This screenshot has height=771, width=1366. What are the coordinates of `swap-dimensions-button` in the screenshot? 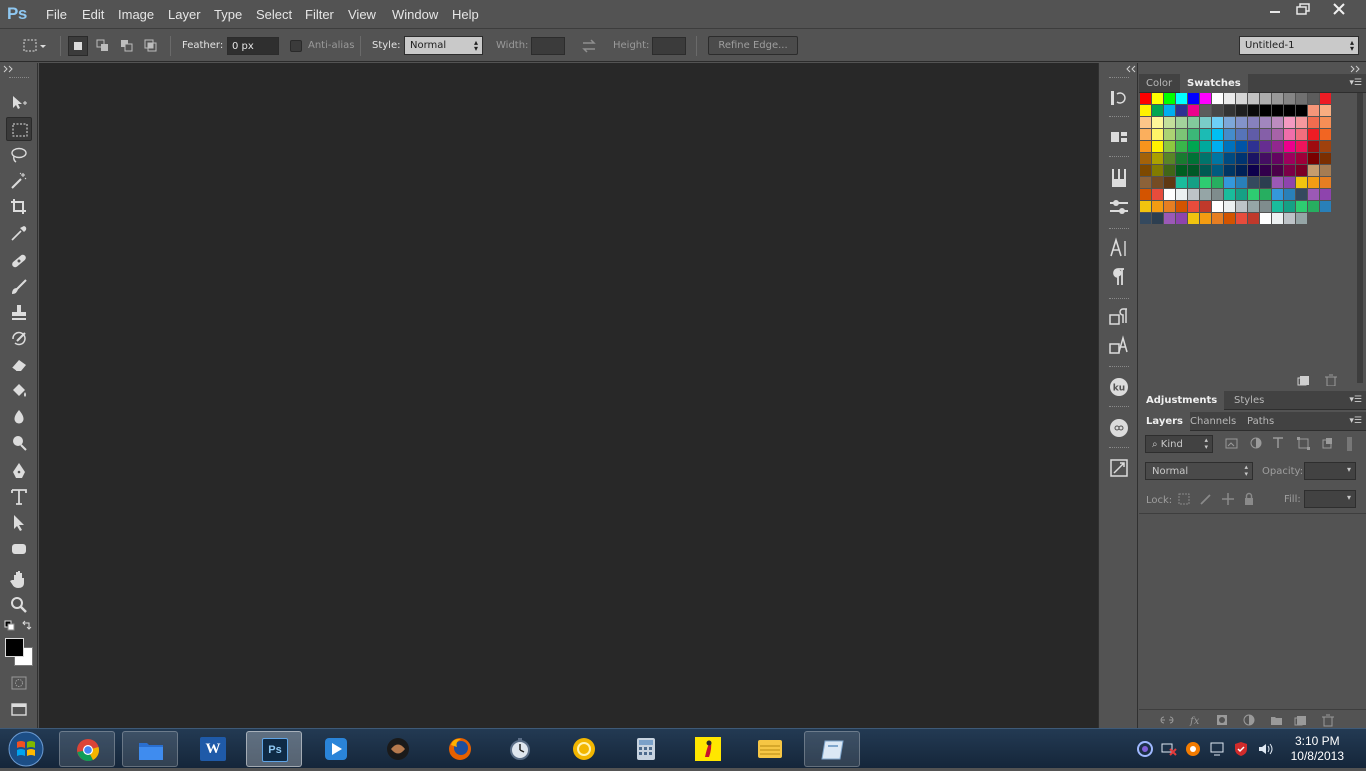 It's located at (589, 46).